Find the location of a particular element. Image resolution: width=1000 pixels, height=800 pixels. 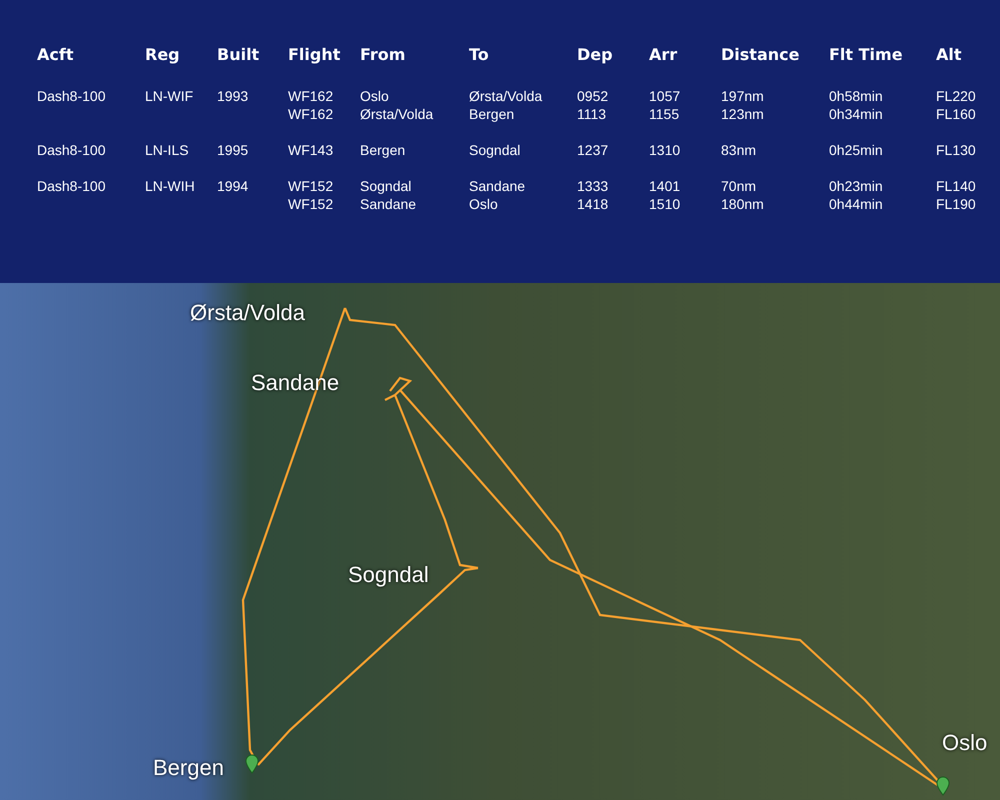

column-header: Distance is located at coordinates (760, 55).